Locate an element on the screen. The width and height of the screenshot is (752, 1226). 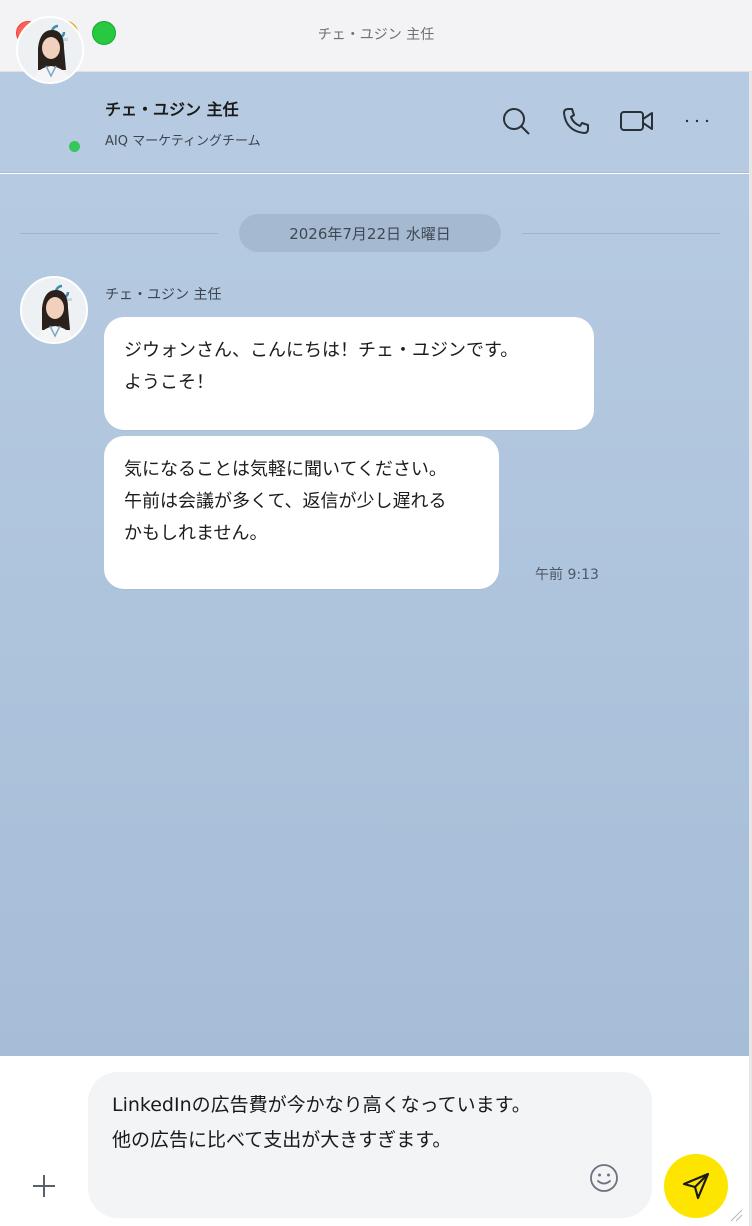
plus-icon is located at coordinates (44, 1186).